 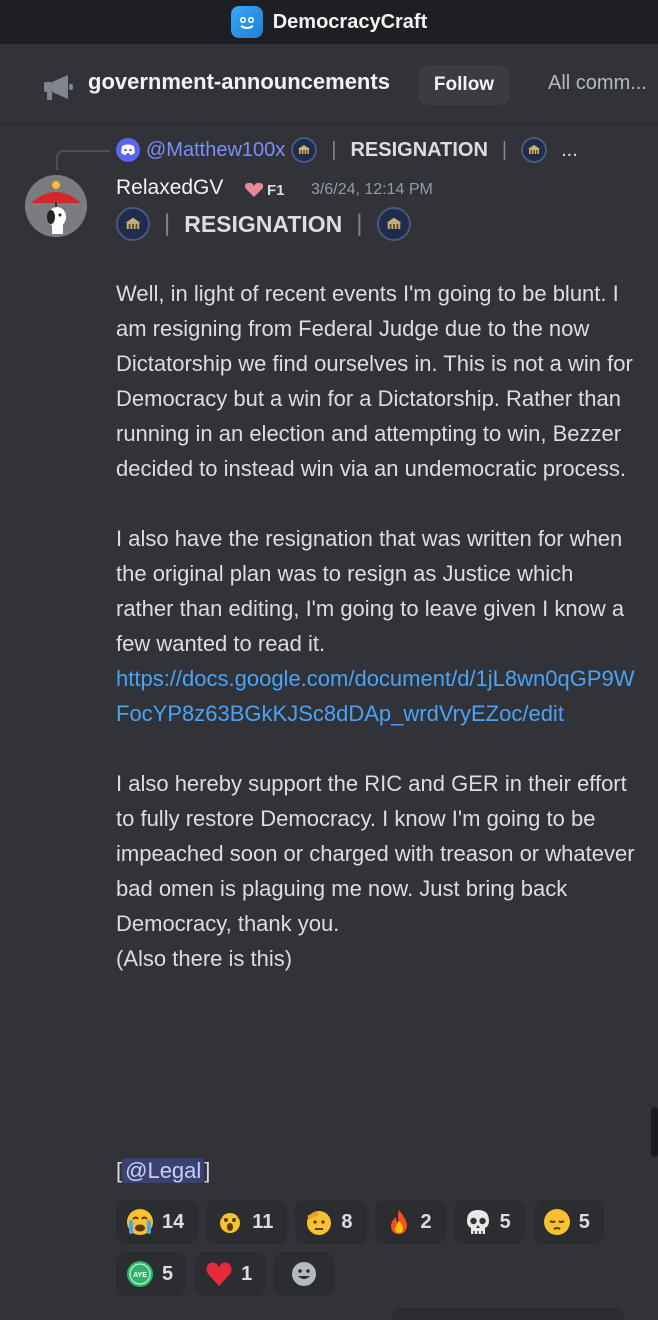 What do you see at coordinates (219, 1274) in the screenshot?
I see `heart-icon` at bounding box center [219, 1274].